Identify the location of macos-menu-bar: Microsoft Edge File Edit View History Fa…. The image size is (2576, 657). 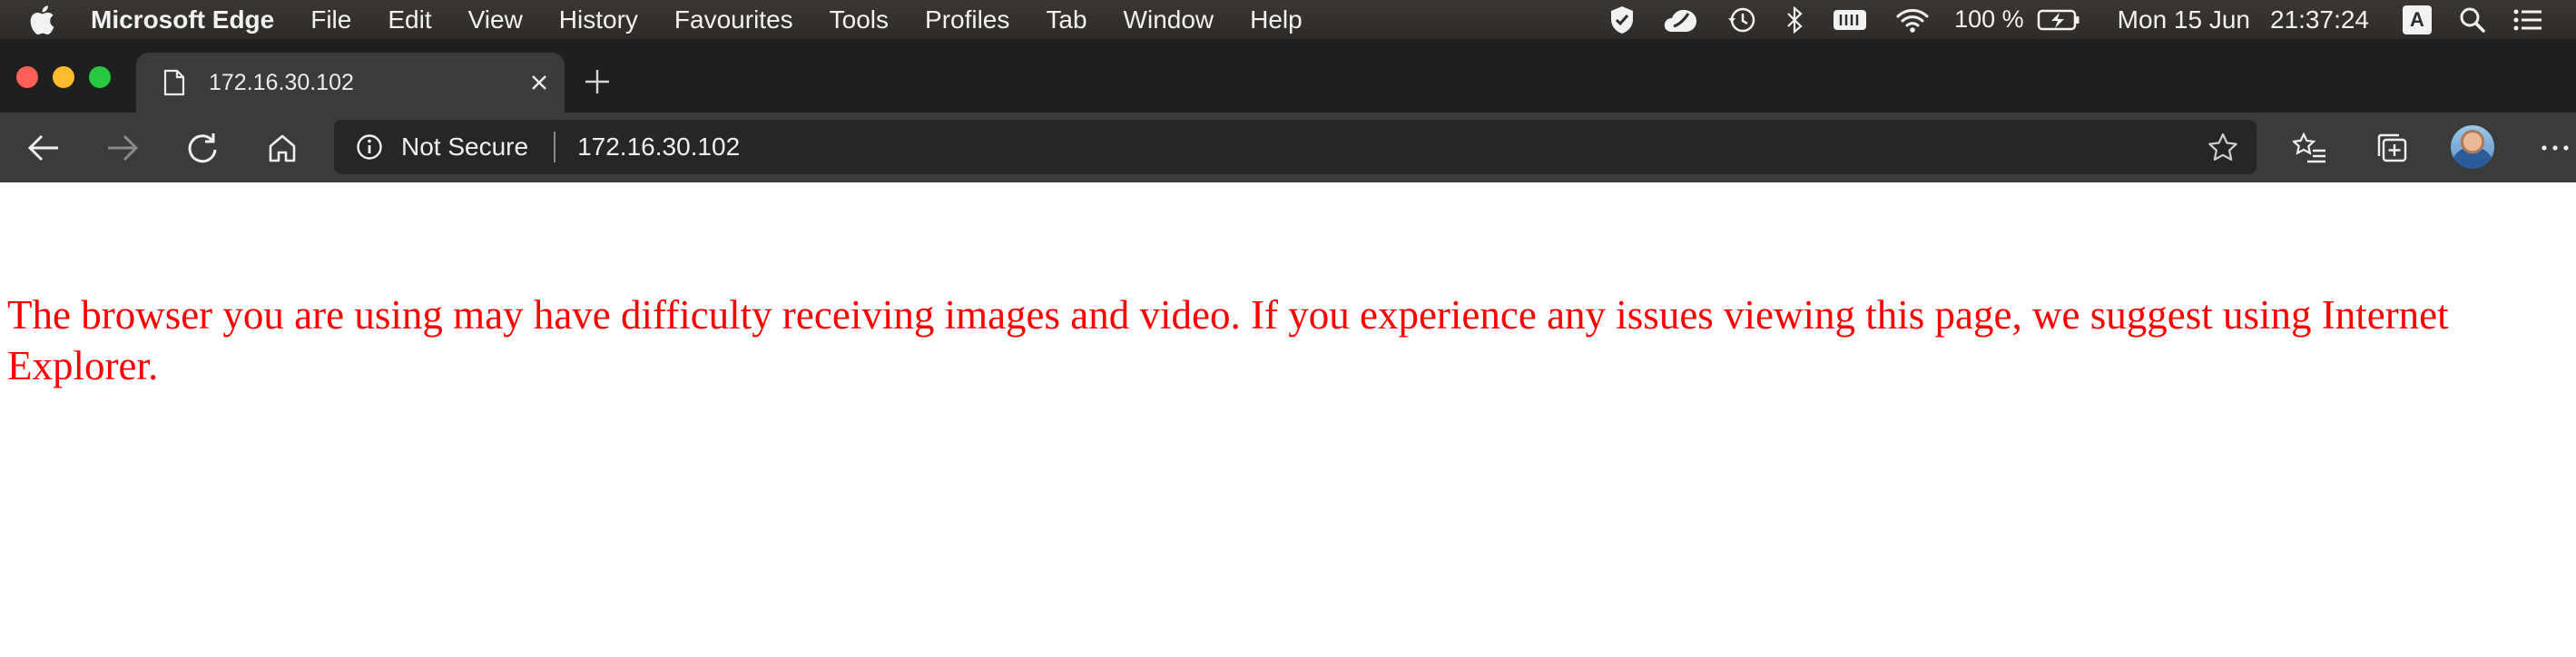
(1288, 19).